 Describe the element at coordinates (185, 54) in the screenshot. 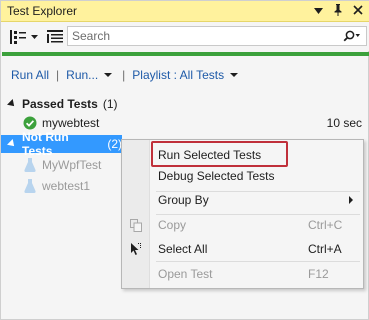

I see `run-status-bar` at that location.